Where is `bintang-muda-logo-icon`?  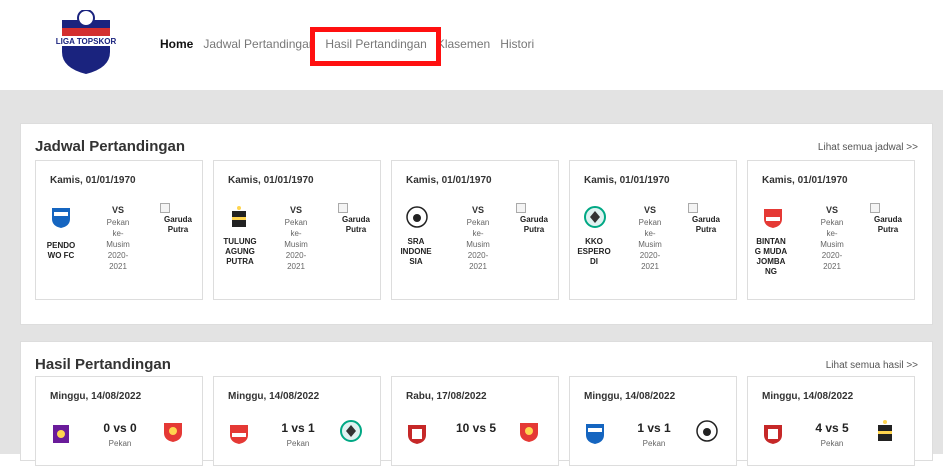
bintang-muda-logo-icon is located at coordinates (773, 218).